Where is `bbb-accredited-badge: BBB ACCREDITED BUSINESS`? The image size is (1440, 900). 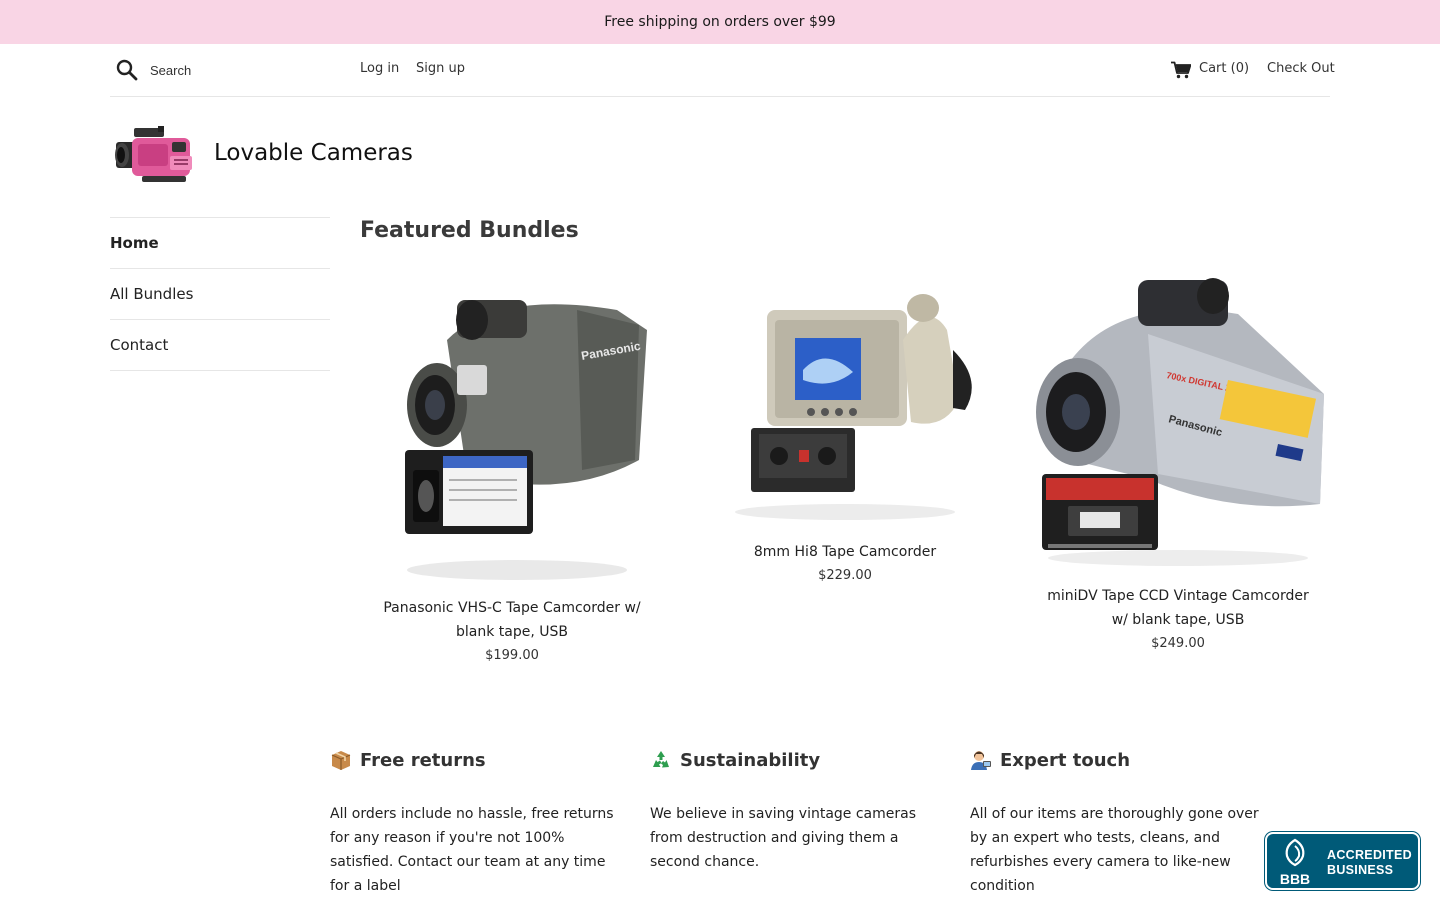 bbb-accredited-badge: BBB ACCREDITED BUSINESS is located at coordinates (1342, 861).